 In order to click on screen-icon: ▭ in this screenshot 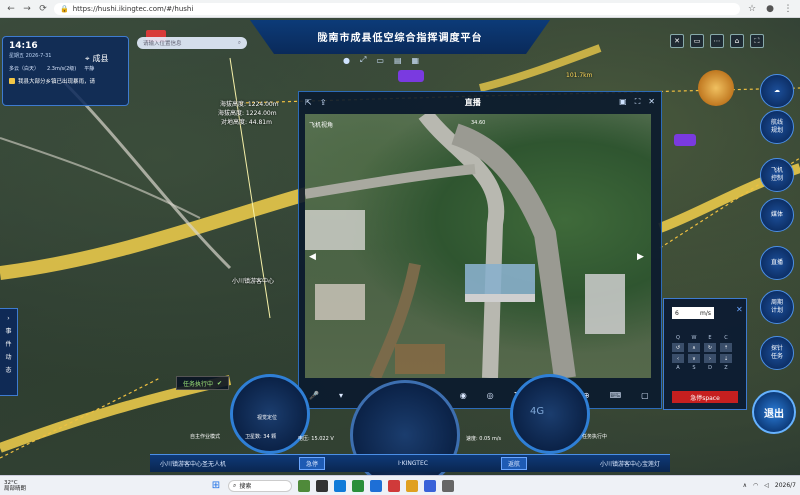, I will do `click(697, 41)`.